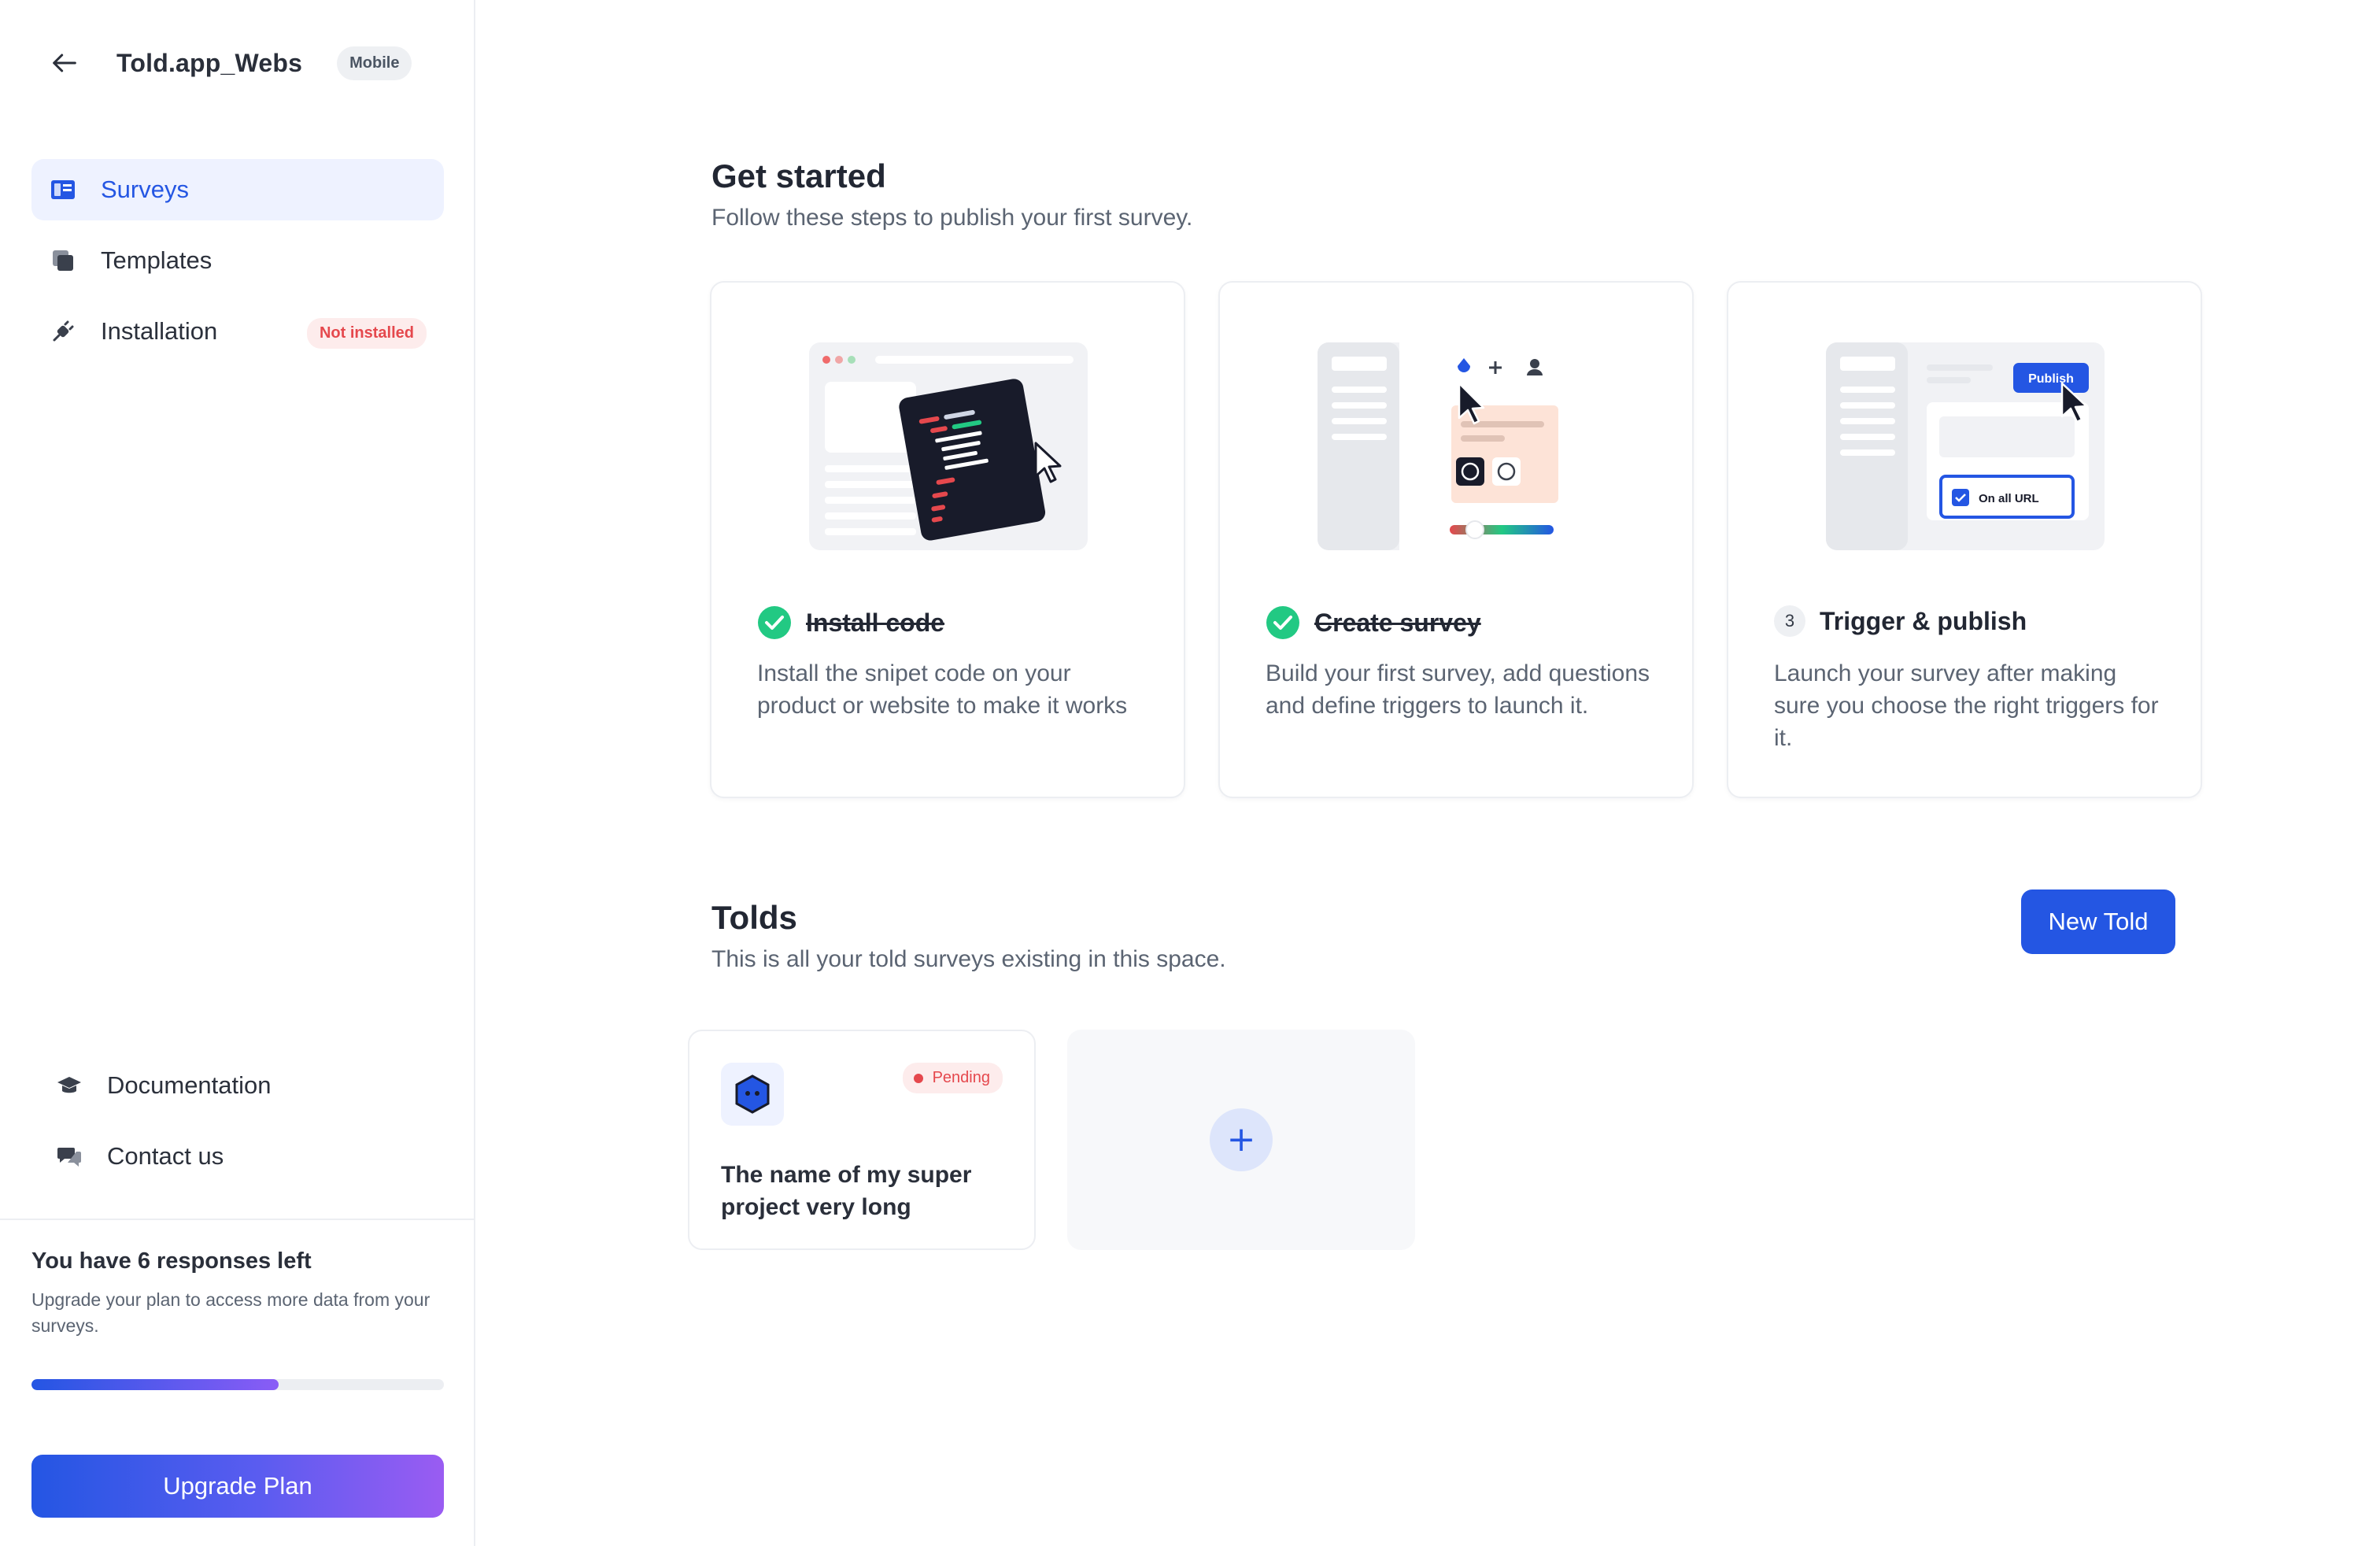  I want to click on back-button, so click(64, 63).